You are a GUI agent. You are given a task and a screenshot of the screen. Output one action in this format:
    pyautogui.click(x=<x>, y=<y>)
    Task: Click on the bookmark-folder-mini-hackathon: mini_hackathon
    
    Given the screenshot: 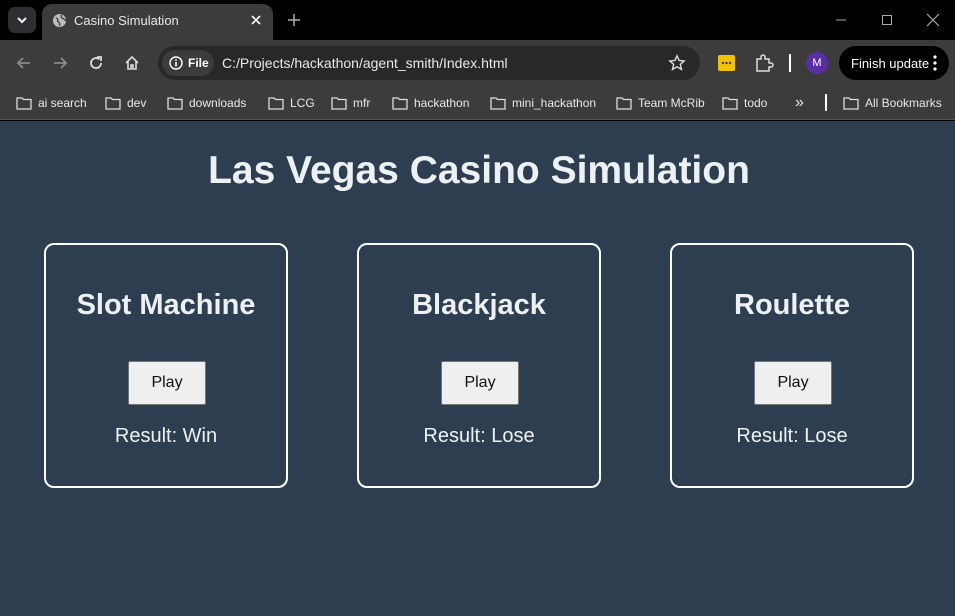 What is the action you would take?
    pyautogui.click(x=543, y=103)
    